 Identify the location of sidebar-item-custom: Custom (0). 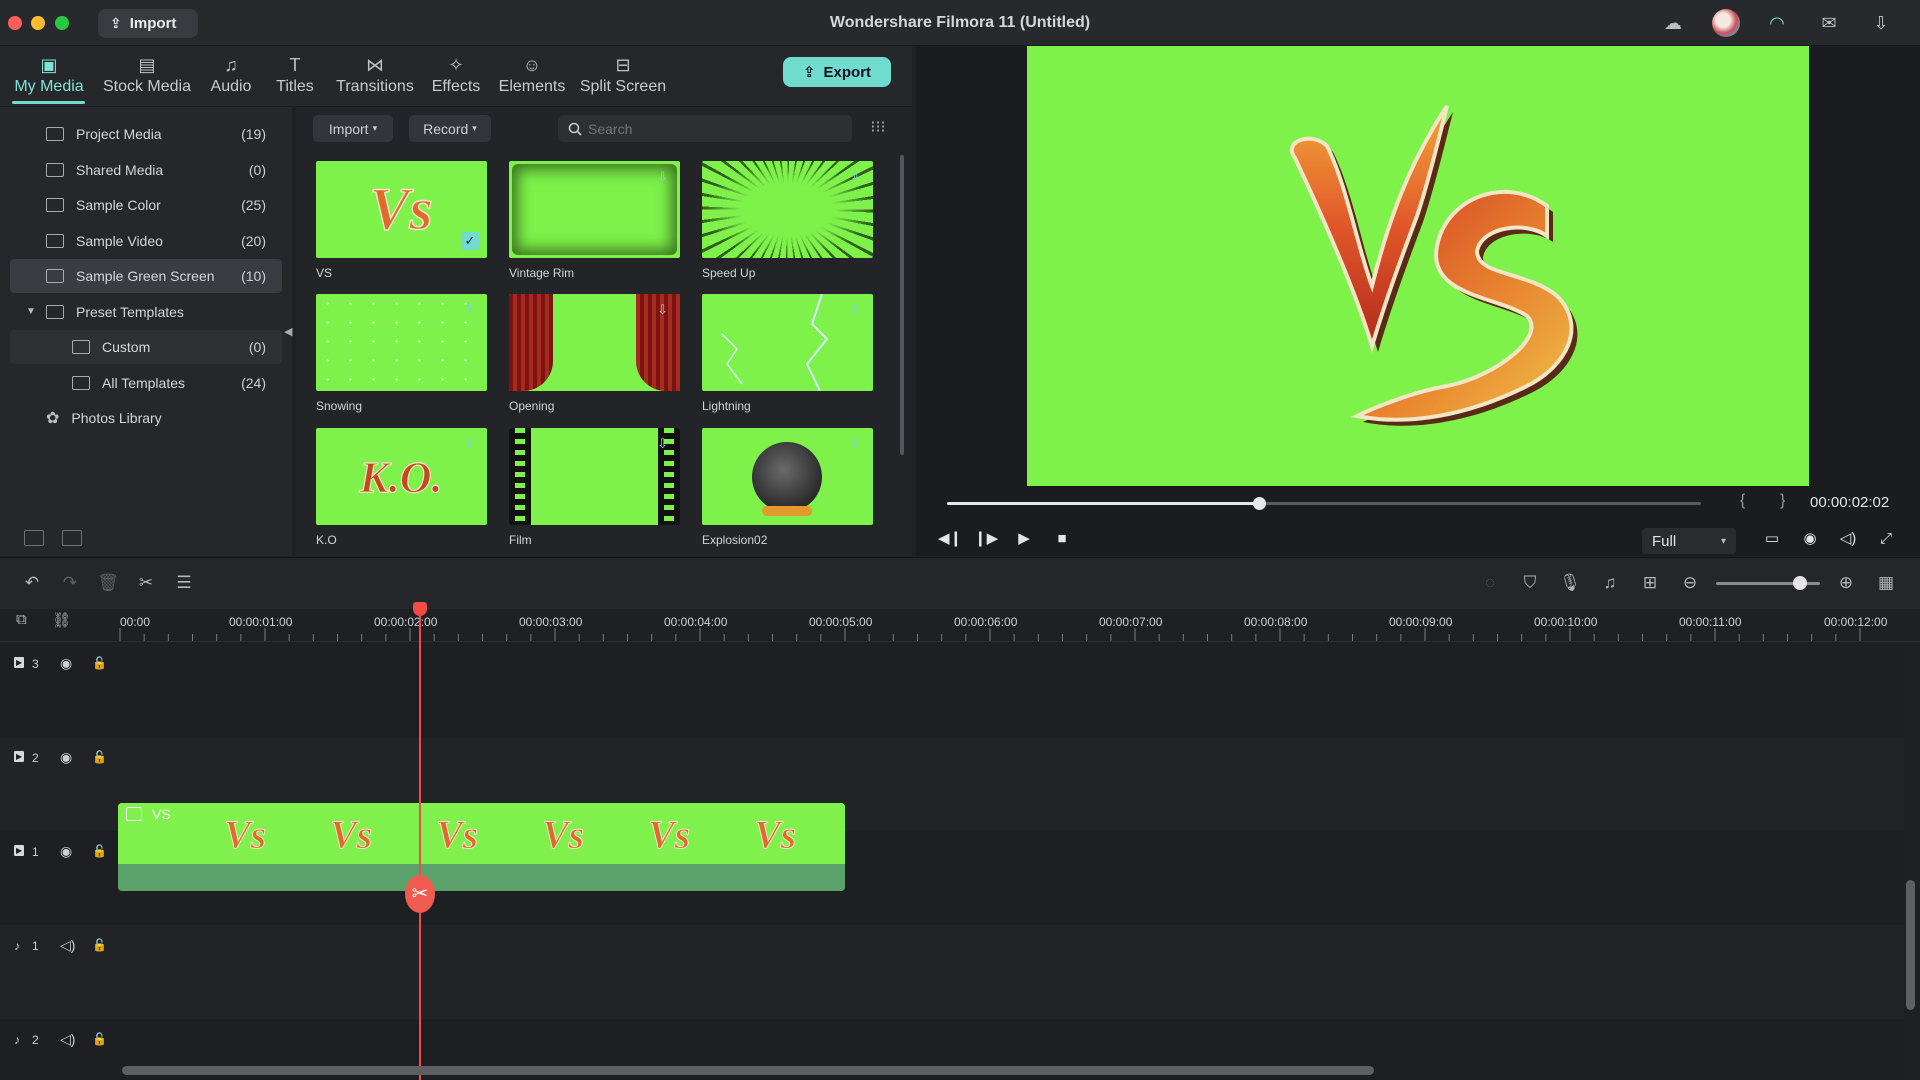
(146, 347).